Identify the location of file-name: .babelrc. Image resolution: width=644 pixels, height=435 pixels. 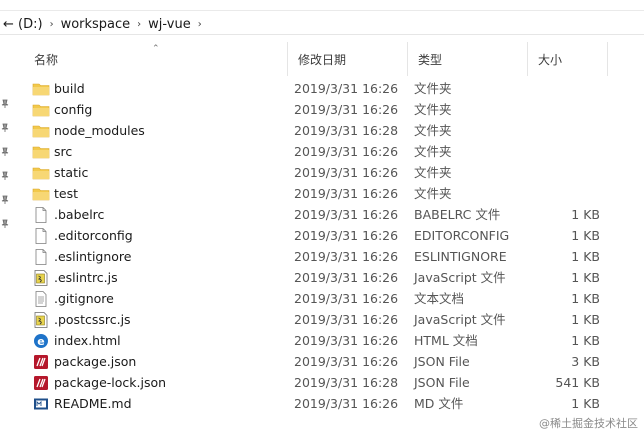
(79, 214).